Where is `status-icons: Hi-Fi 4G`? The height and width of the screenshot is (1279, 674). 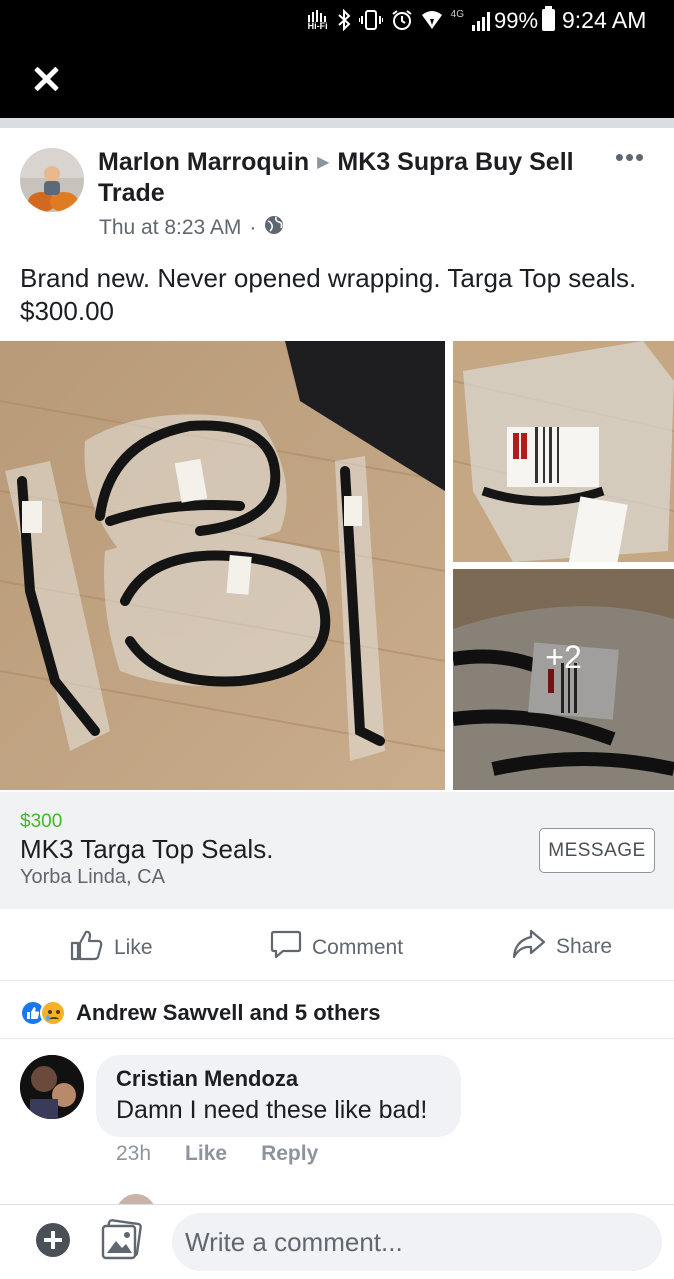 status-icons: Hi-Fi 4G is located at coordinates (400, 20).